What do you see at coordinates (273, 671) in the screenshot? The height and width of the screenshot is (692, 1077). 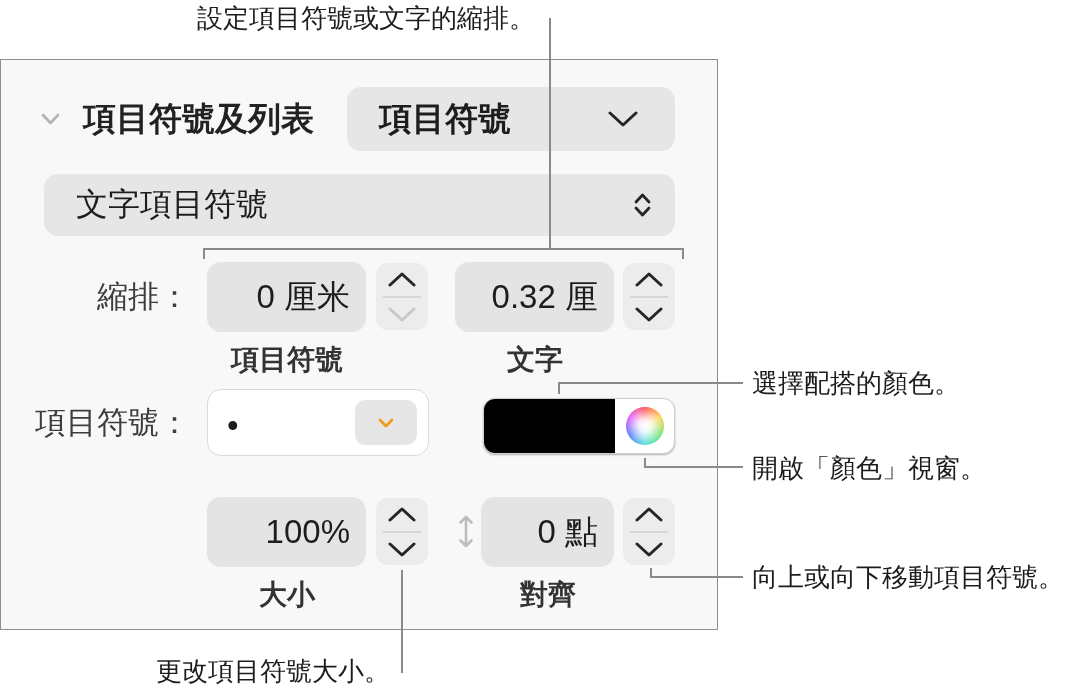 I see `callout-text: 更改項目符號大小。` at bounding box center [273, 671].